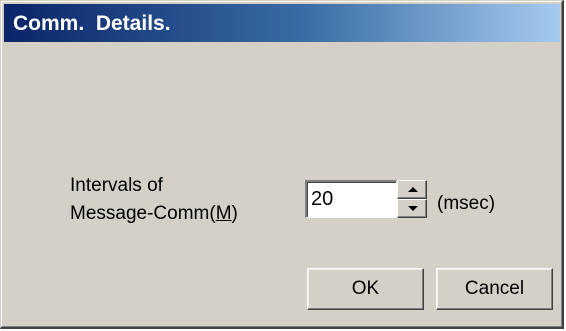 The height and width of the screenshot is (331, 566). Describe the element at coordinates (143, 213) in the screenshot. I see `interval-label-prefix: Message-Comm(` at that location.